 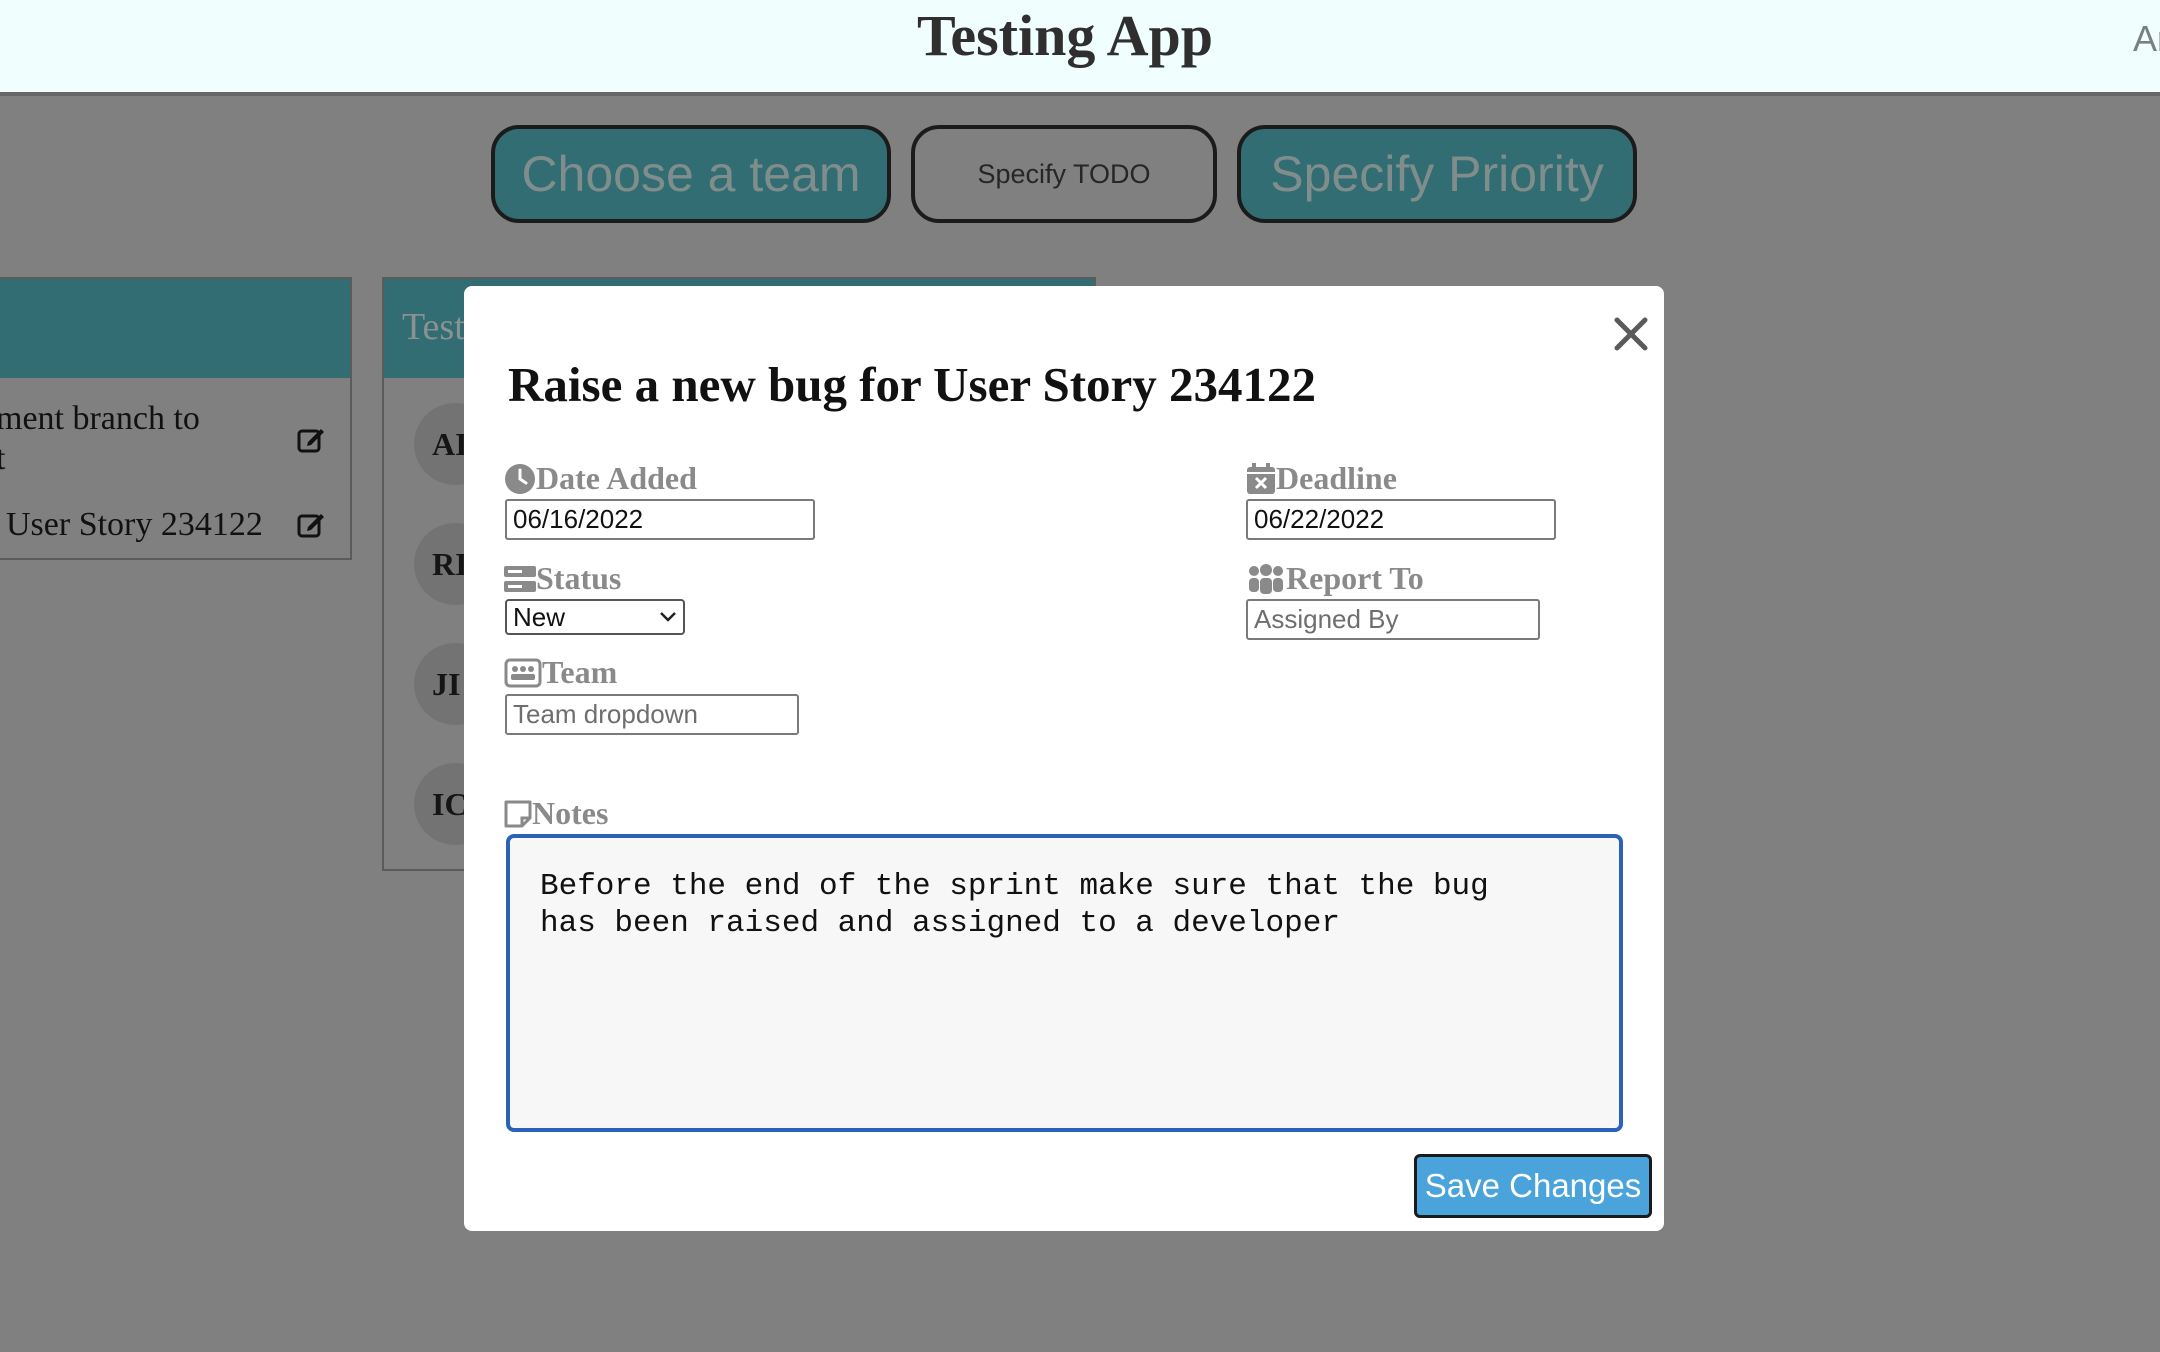 What do you see at coordinates (100, 418) in the screenshot?
I see `card-text-line-1: ment branch to` at bounding box center [100, 418].